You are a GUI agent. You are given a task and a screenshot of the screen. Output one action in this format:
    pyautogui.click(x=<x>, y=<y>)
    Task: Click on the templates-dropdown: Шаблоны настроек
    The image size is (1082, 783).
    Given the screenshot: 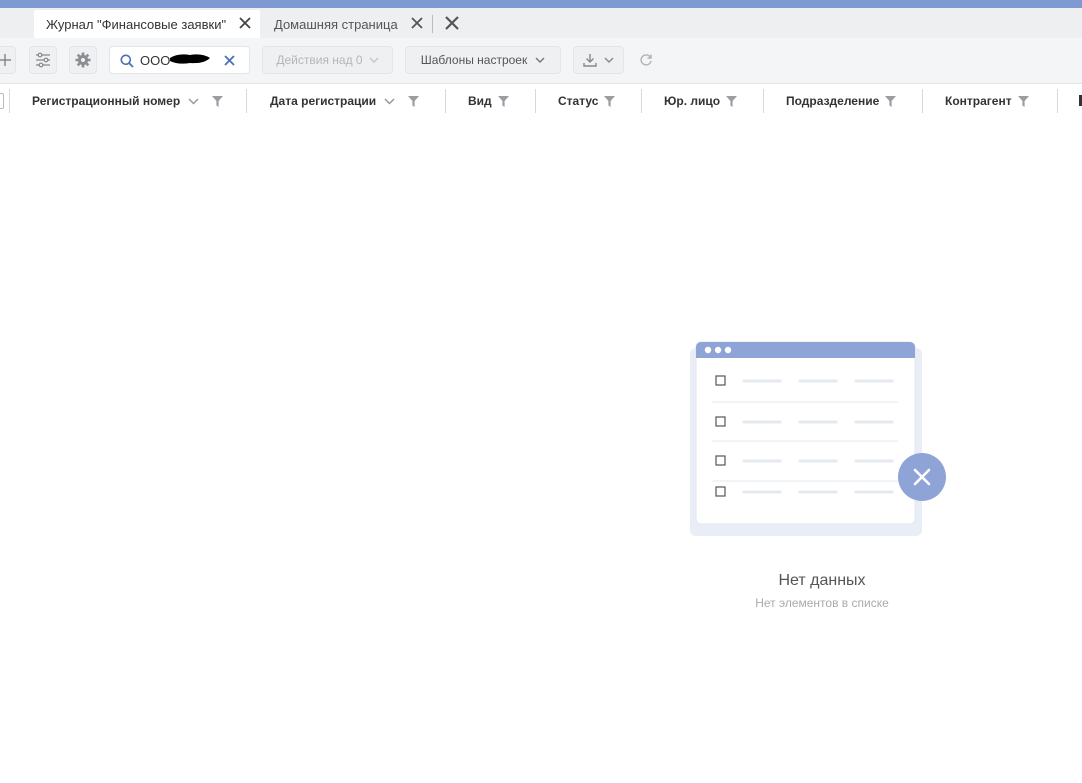 What is the action you would take?
    pyautogui.click(x=483, y=60)
    